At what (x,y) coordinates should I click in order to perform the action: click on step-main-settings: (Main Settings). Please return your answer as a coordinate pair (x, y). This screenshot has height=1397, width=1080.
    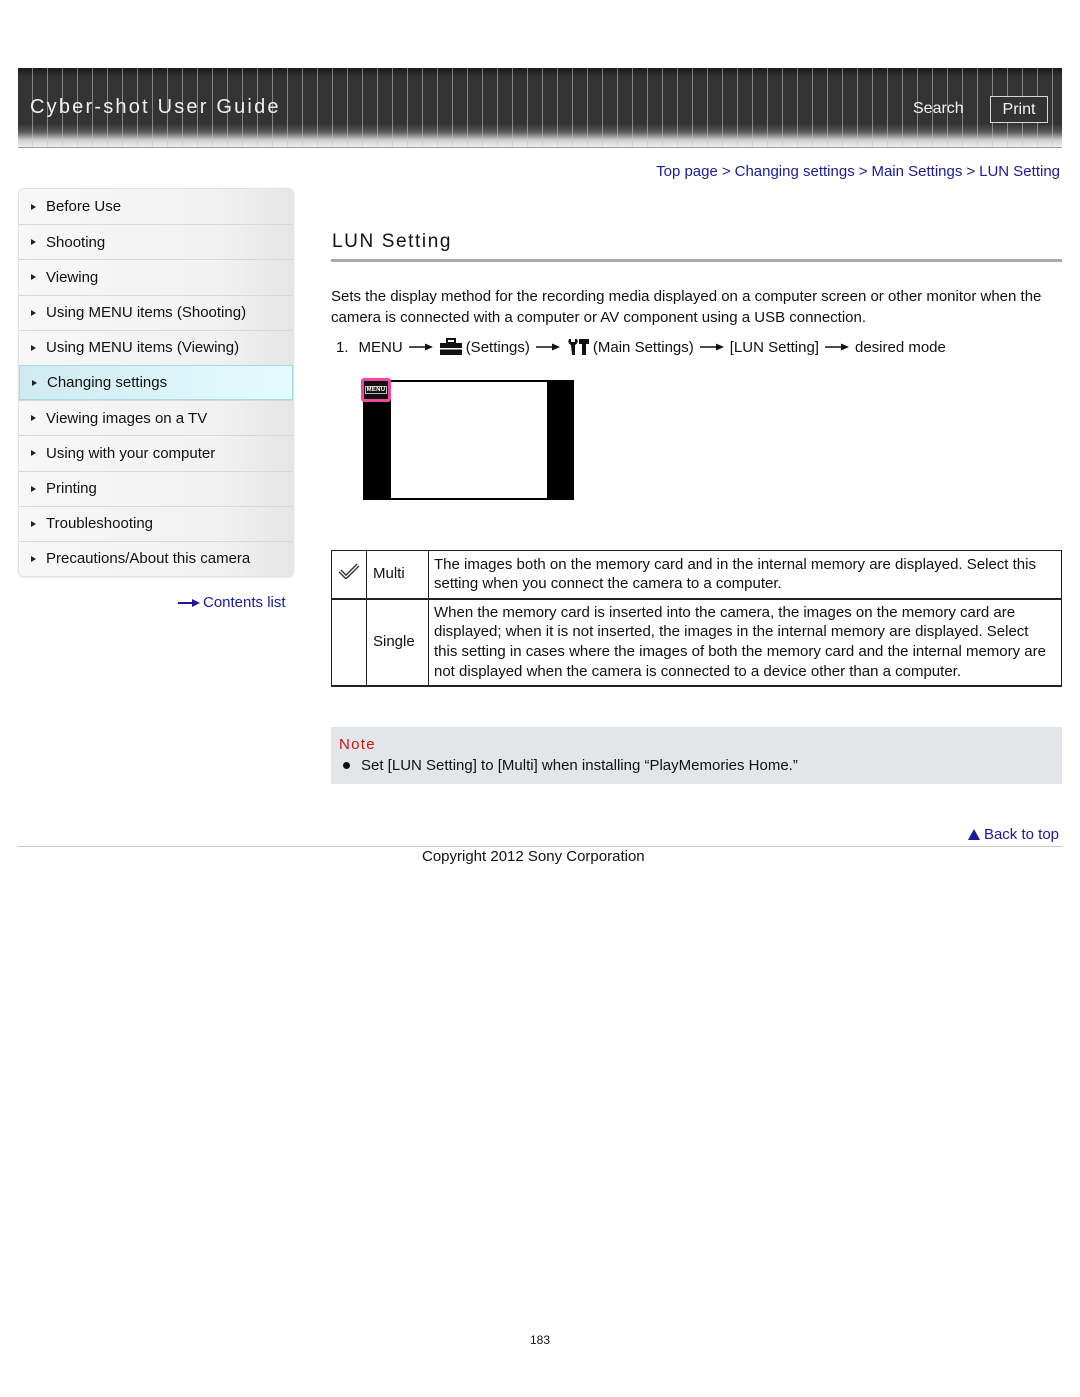
    Looking at the image, I should click on (643, 347).